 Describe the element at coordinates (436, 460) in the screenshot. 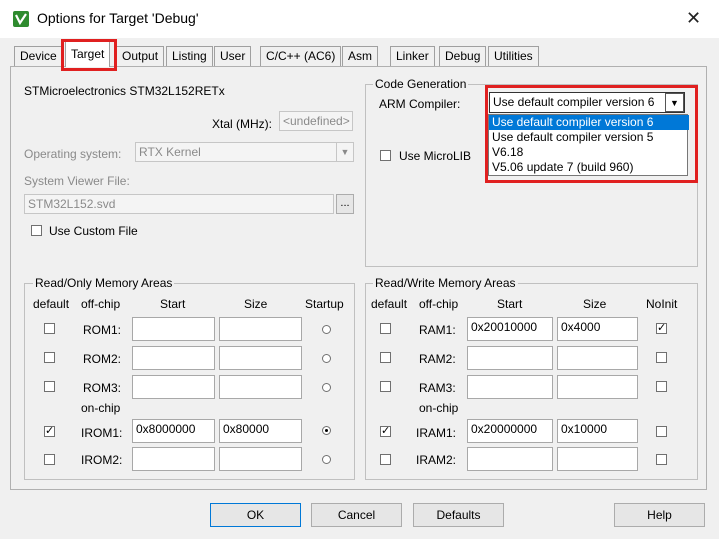

I see `rw-row-name: IRAM2:` at that location.